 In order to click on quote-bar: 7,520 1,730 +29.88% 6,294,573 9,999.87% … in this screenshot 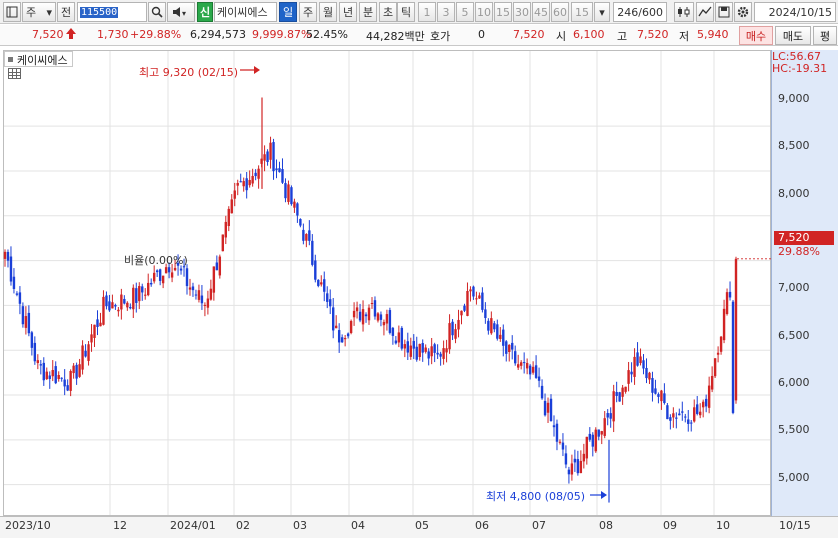, I will do `click(419, 35)`.